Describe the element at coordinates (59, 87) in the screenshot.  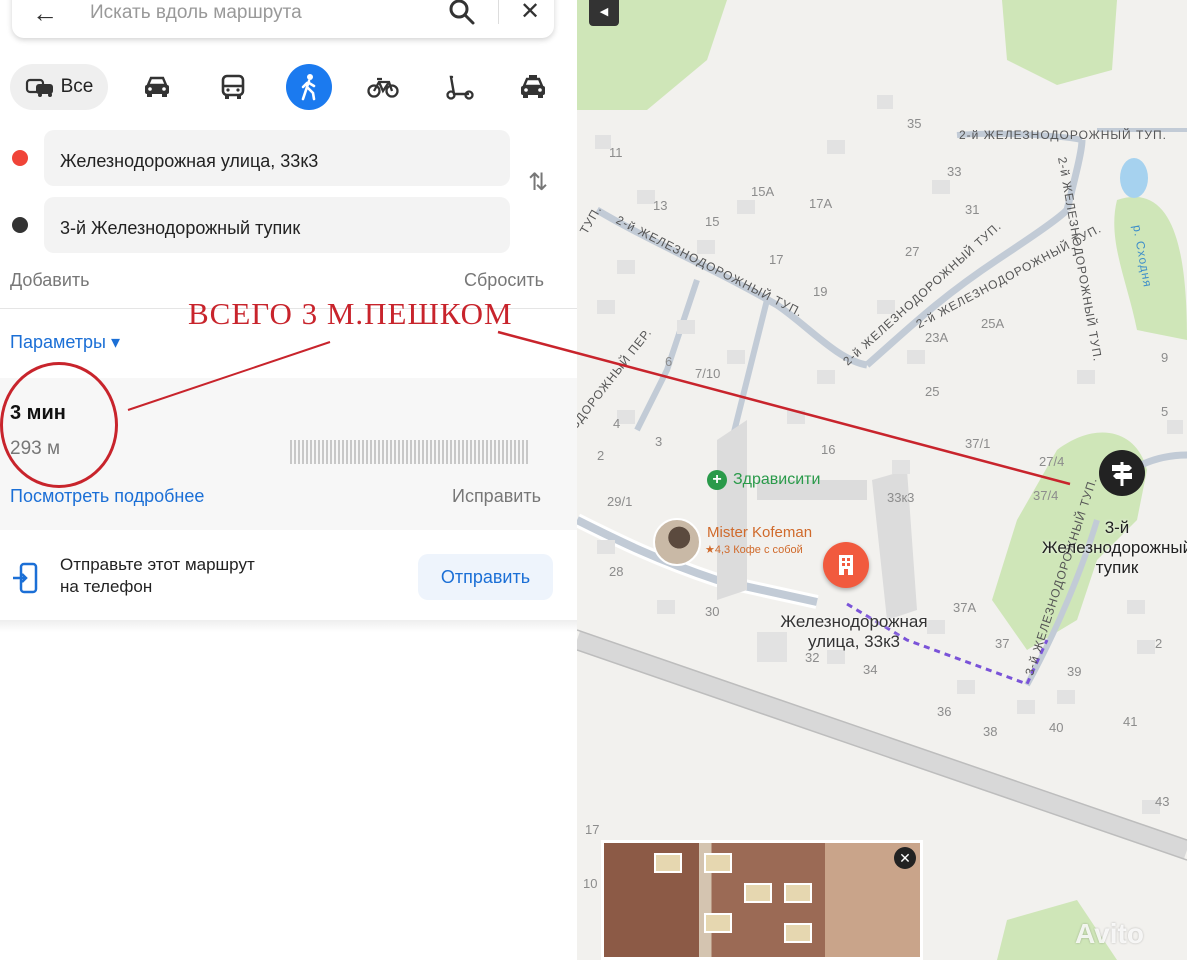
I see `mode-all-button: Все` at that location.